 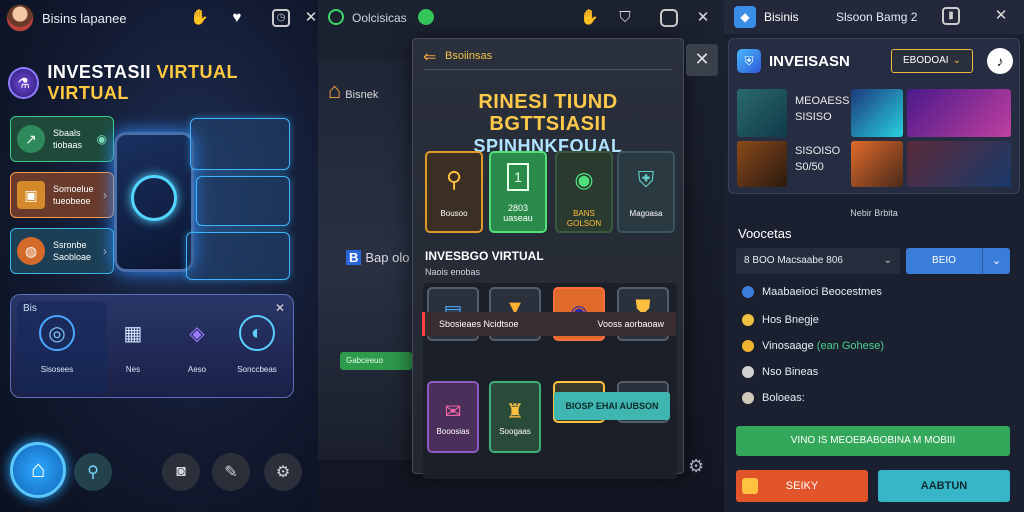 I want to click on feature-card-globe: ◍ Ssronbe Saobloae ›, so click(x=62, y=251).